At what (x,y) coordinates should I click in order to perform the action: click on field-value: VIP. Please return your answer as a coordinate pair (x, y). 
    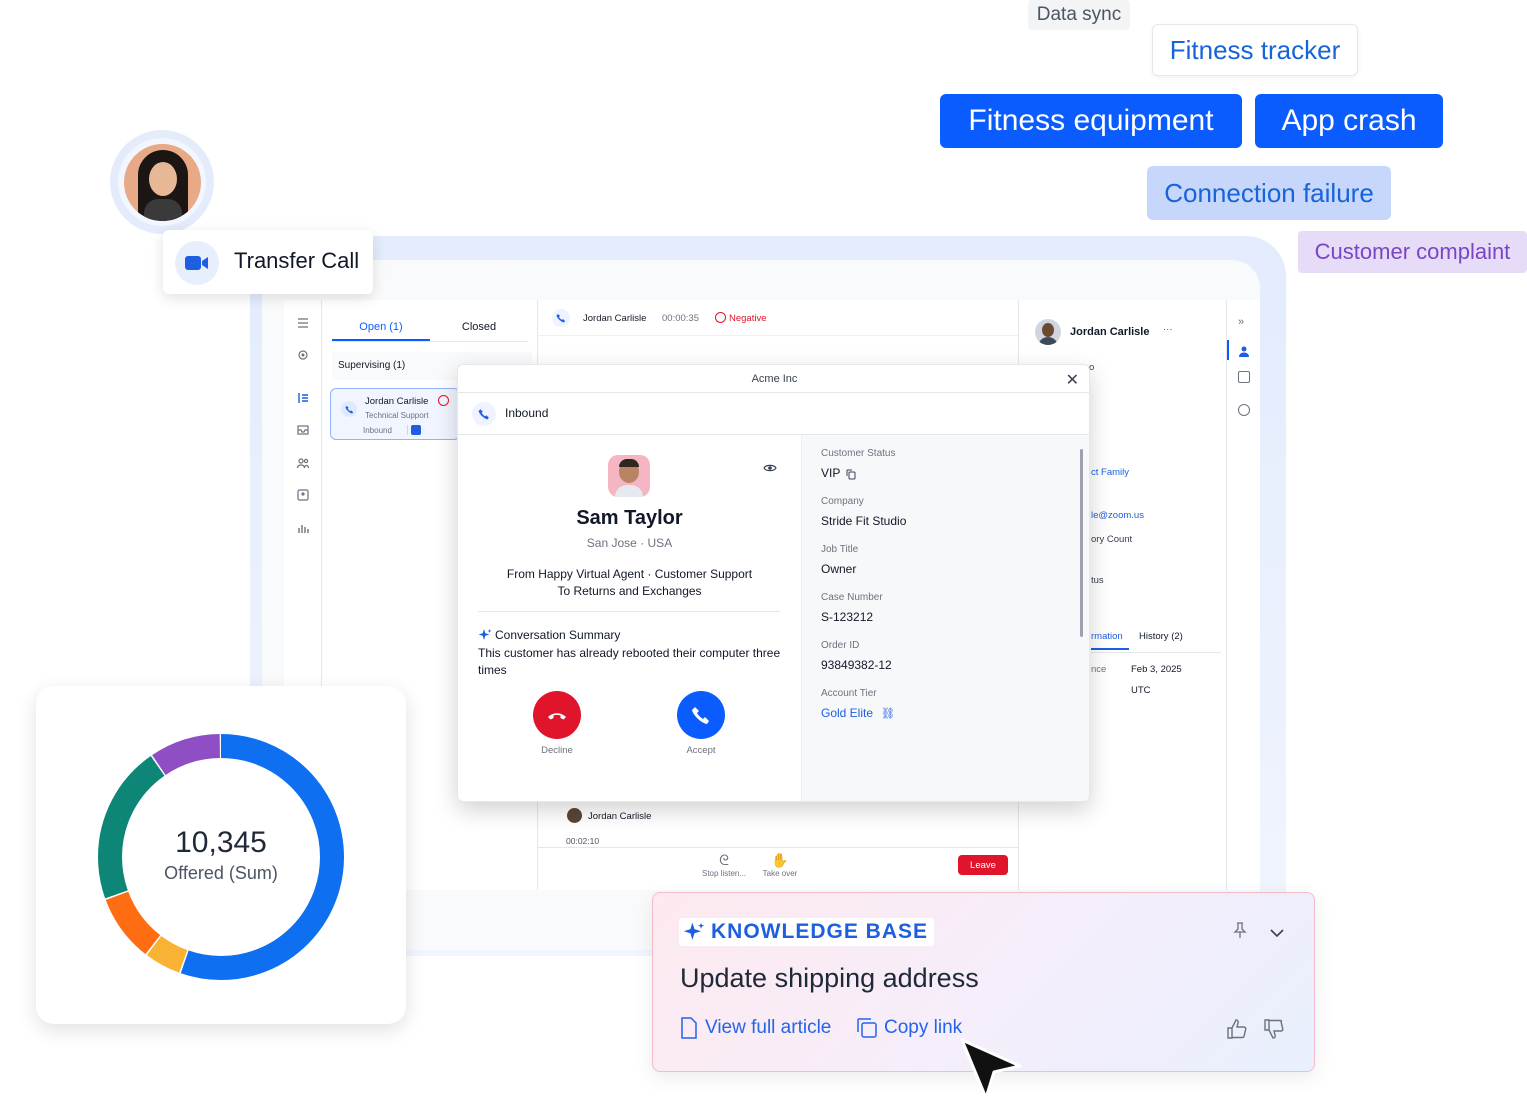
    Looking at the image, I should click on (831, 473).